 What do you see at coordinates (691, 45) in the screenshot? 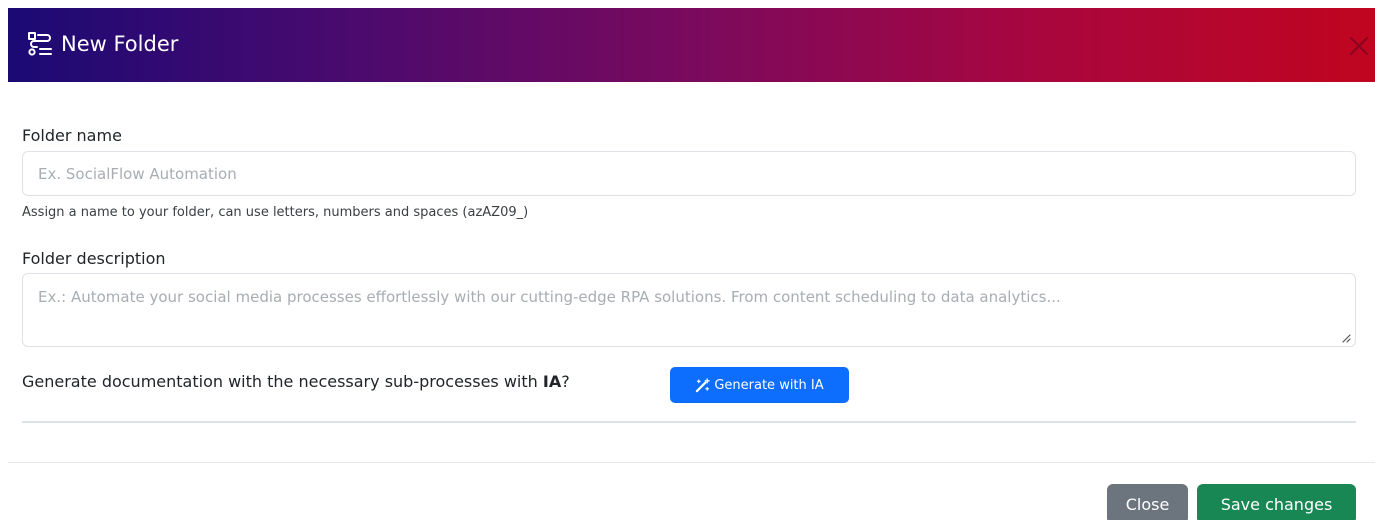
I see `modal-header: New Folder` at bounding box center [691, 45].